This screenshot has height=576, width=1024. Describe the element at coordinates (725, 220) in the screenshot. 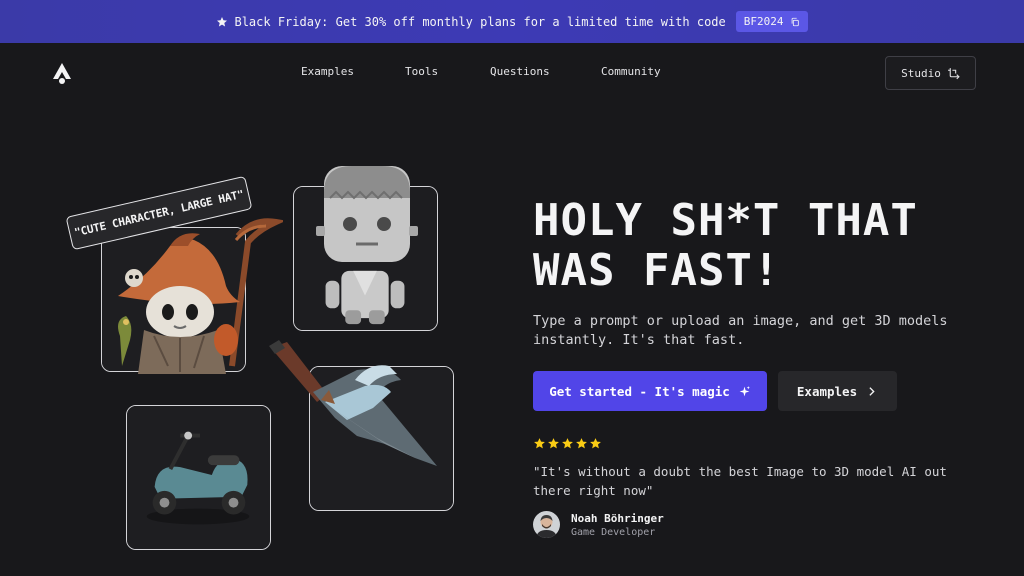

I see `hero-title-line1: HOLY SH*T THAT` at that location.